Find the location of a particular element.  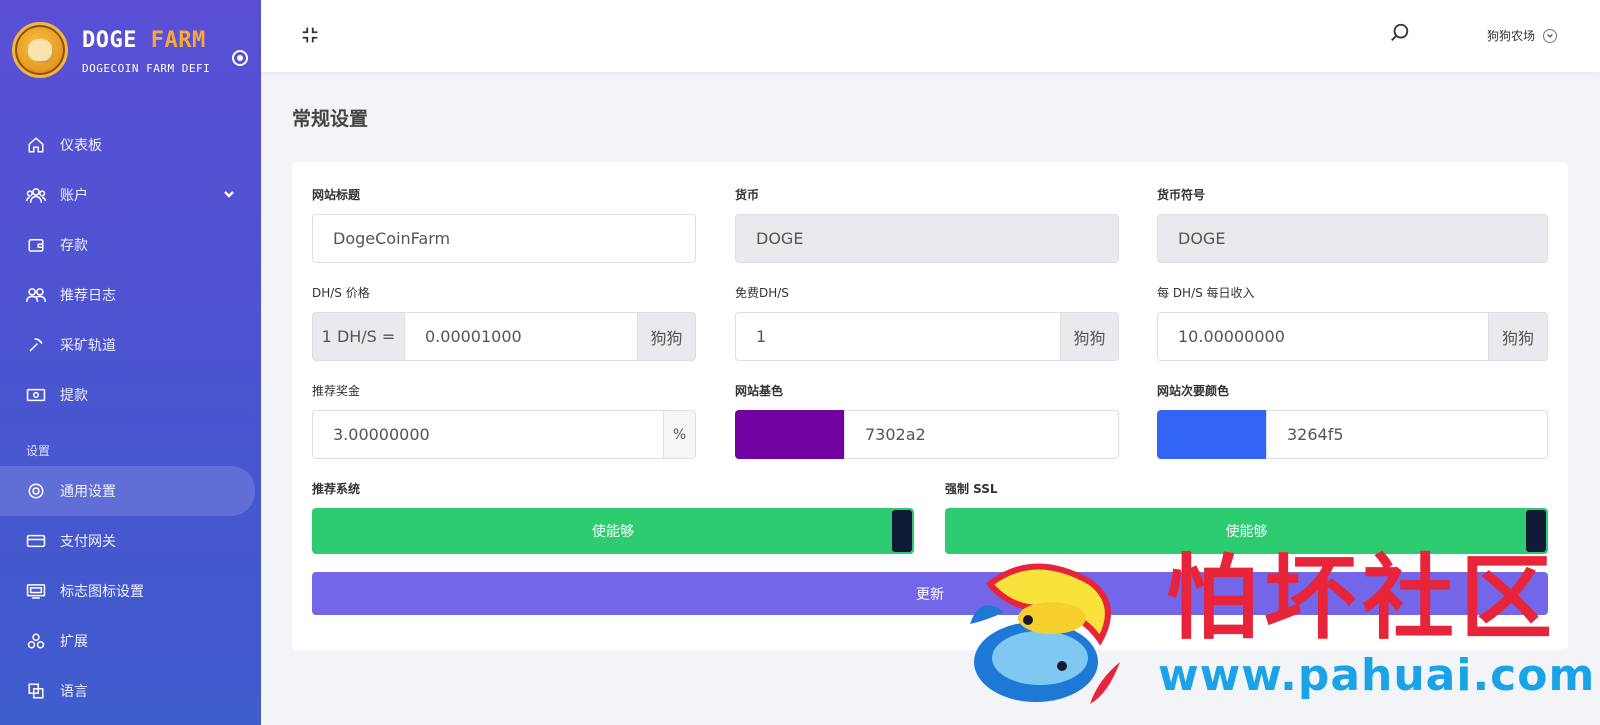

update-button: 更新 is located at coordinates (930, 593).